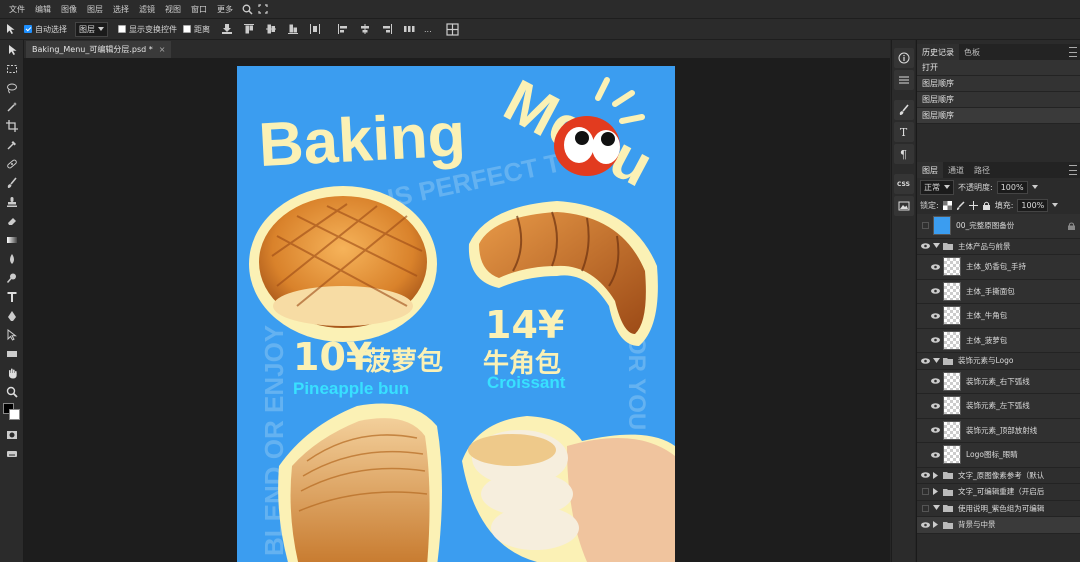 Image resolution: width=1080 pixels, height=562 pixels. I want to click on fill-input: 100%, so click(1033, 205).